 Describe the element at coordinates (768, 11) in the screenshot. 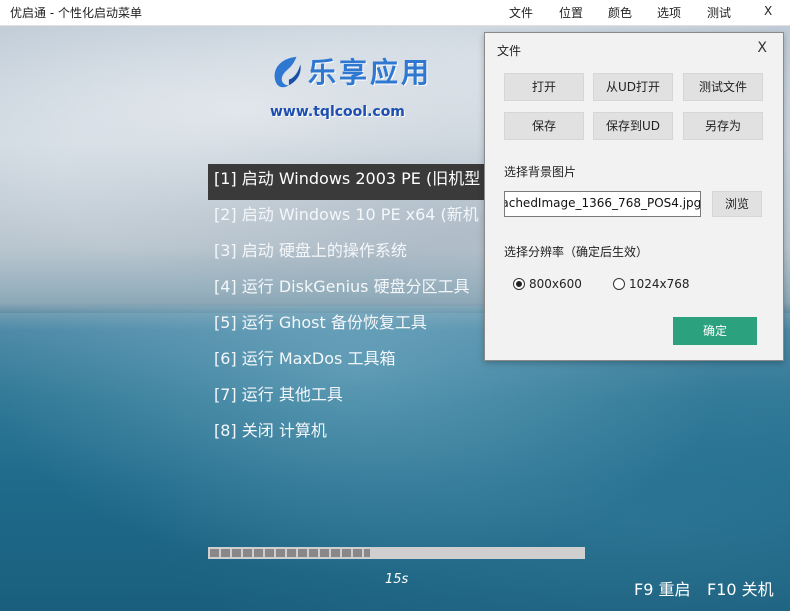

I see `window-close-button: X` at that location.